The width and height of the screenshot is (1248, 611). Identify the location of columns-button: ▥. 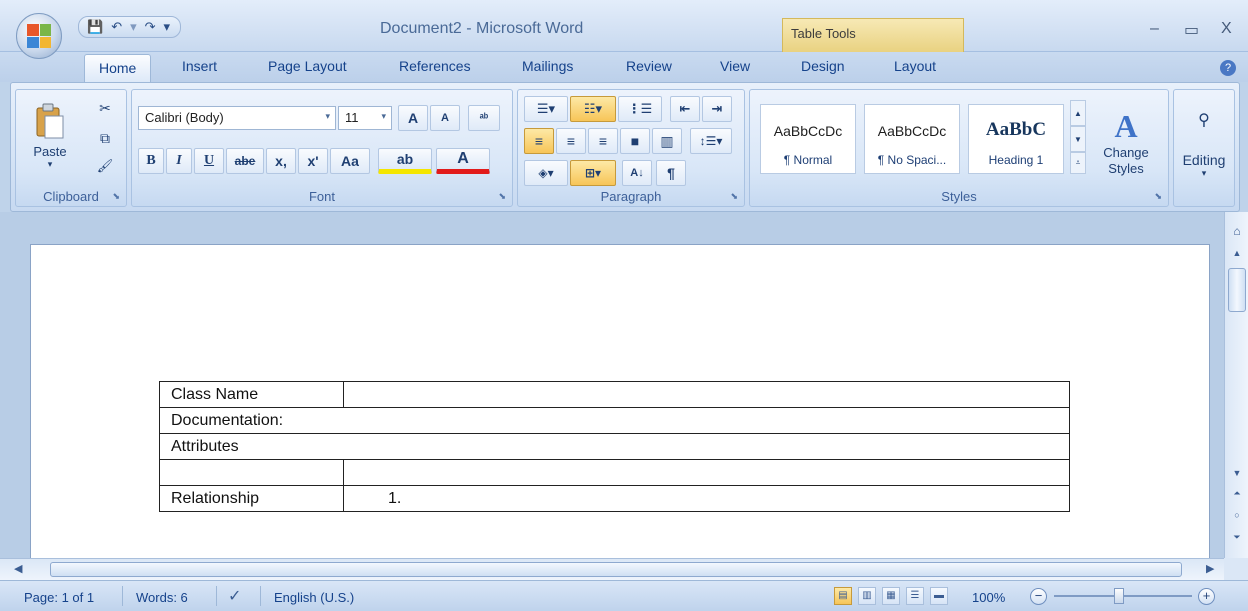
(667, 141).